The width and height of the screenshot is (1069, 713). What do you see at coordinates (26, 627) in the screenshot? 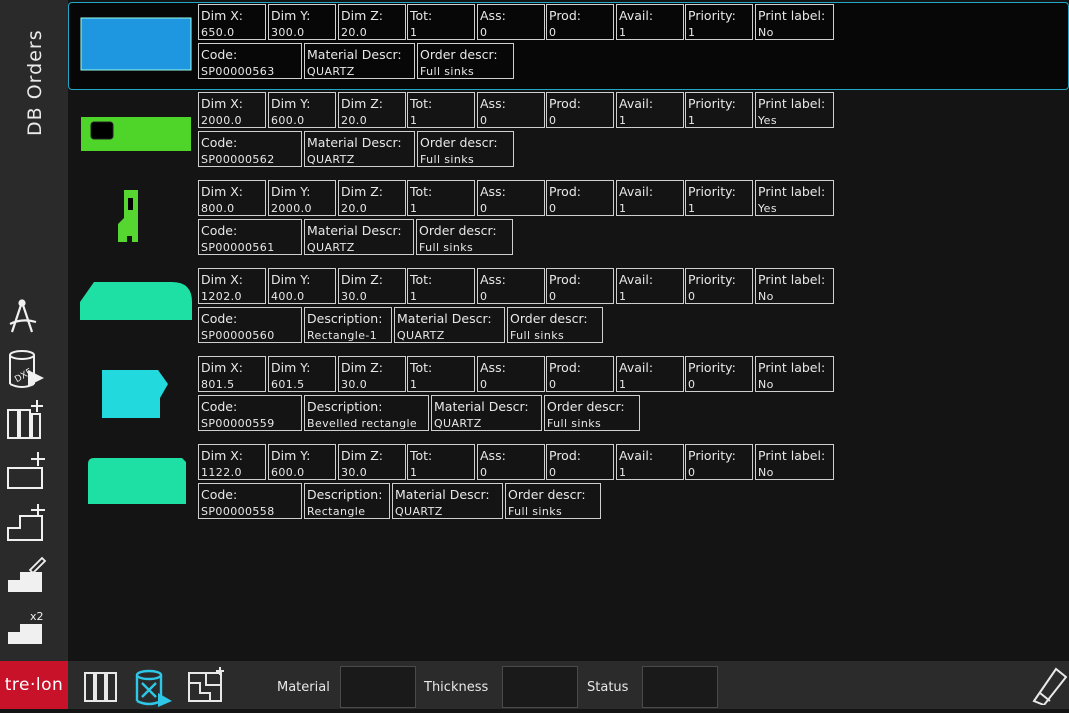
I see `duplicate-piece-icon: x2` at bounding box center [26, 627].